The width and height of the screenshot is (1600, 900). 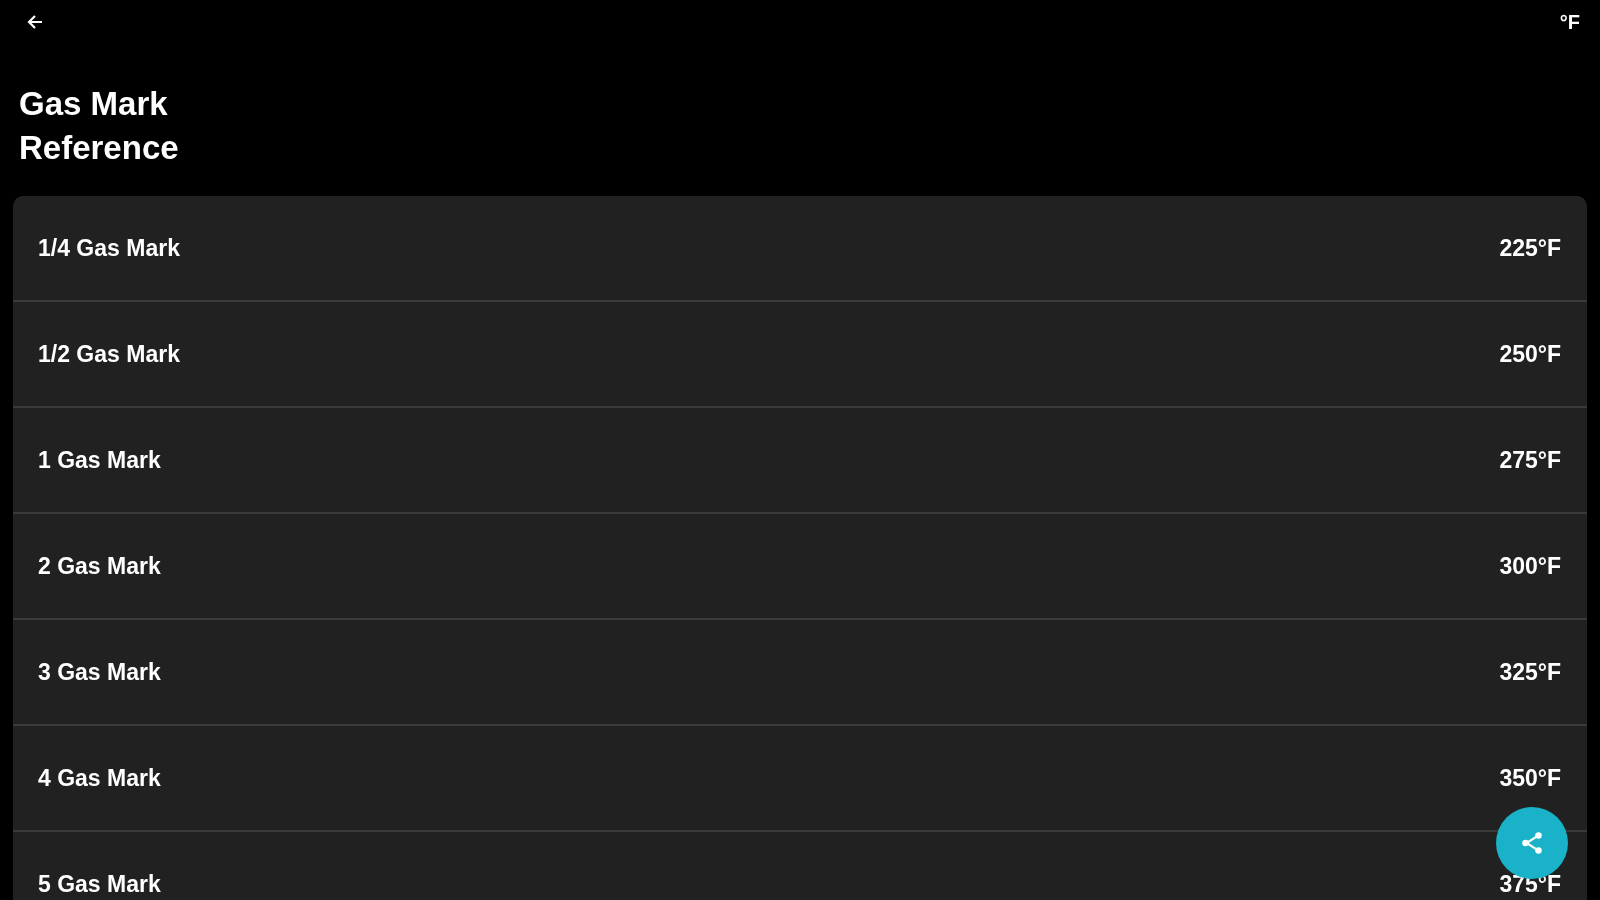 I want to click on temperature-value: 250°F, so click(x=1530, y=354).